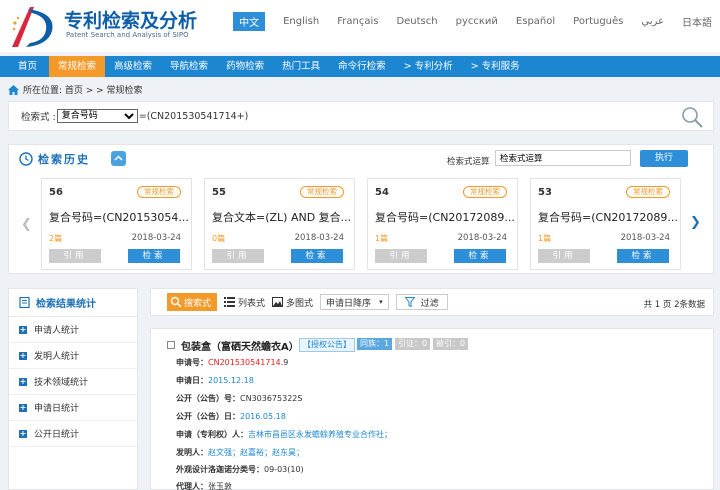 The width and height of the screenshot is (720, 490). What do you see at coordinates (263, 416) in the screenshot?
I see `publication-date-link: 2016.05.18` at bounding box center [263, 416].